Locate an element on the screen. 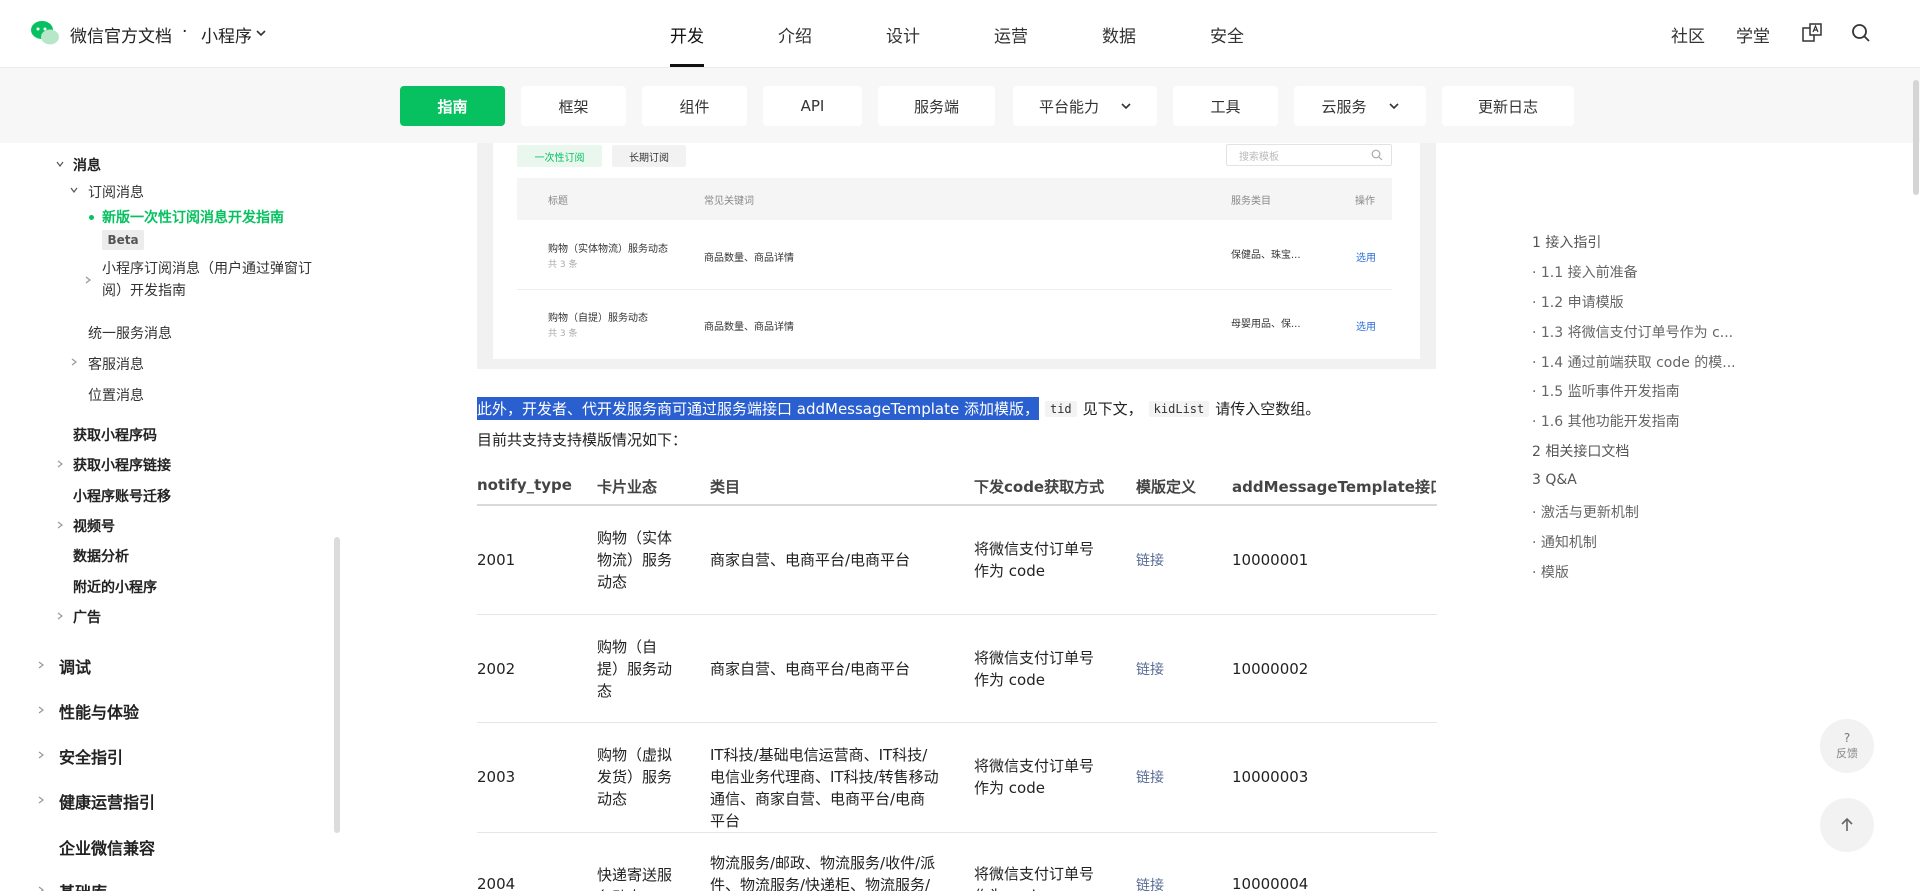  sidebar-item-base-lib: 基础库 is located at coordinates (83, 885).